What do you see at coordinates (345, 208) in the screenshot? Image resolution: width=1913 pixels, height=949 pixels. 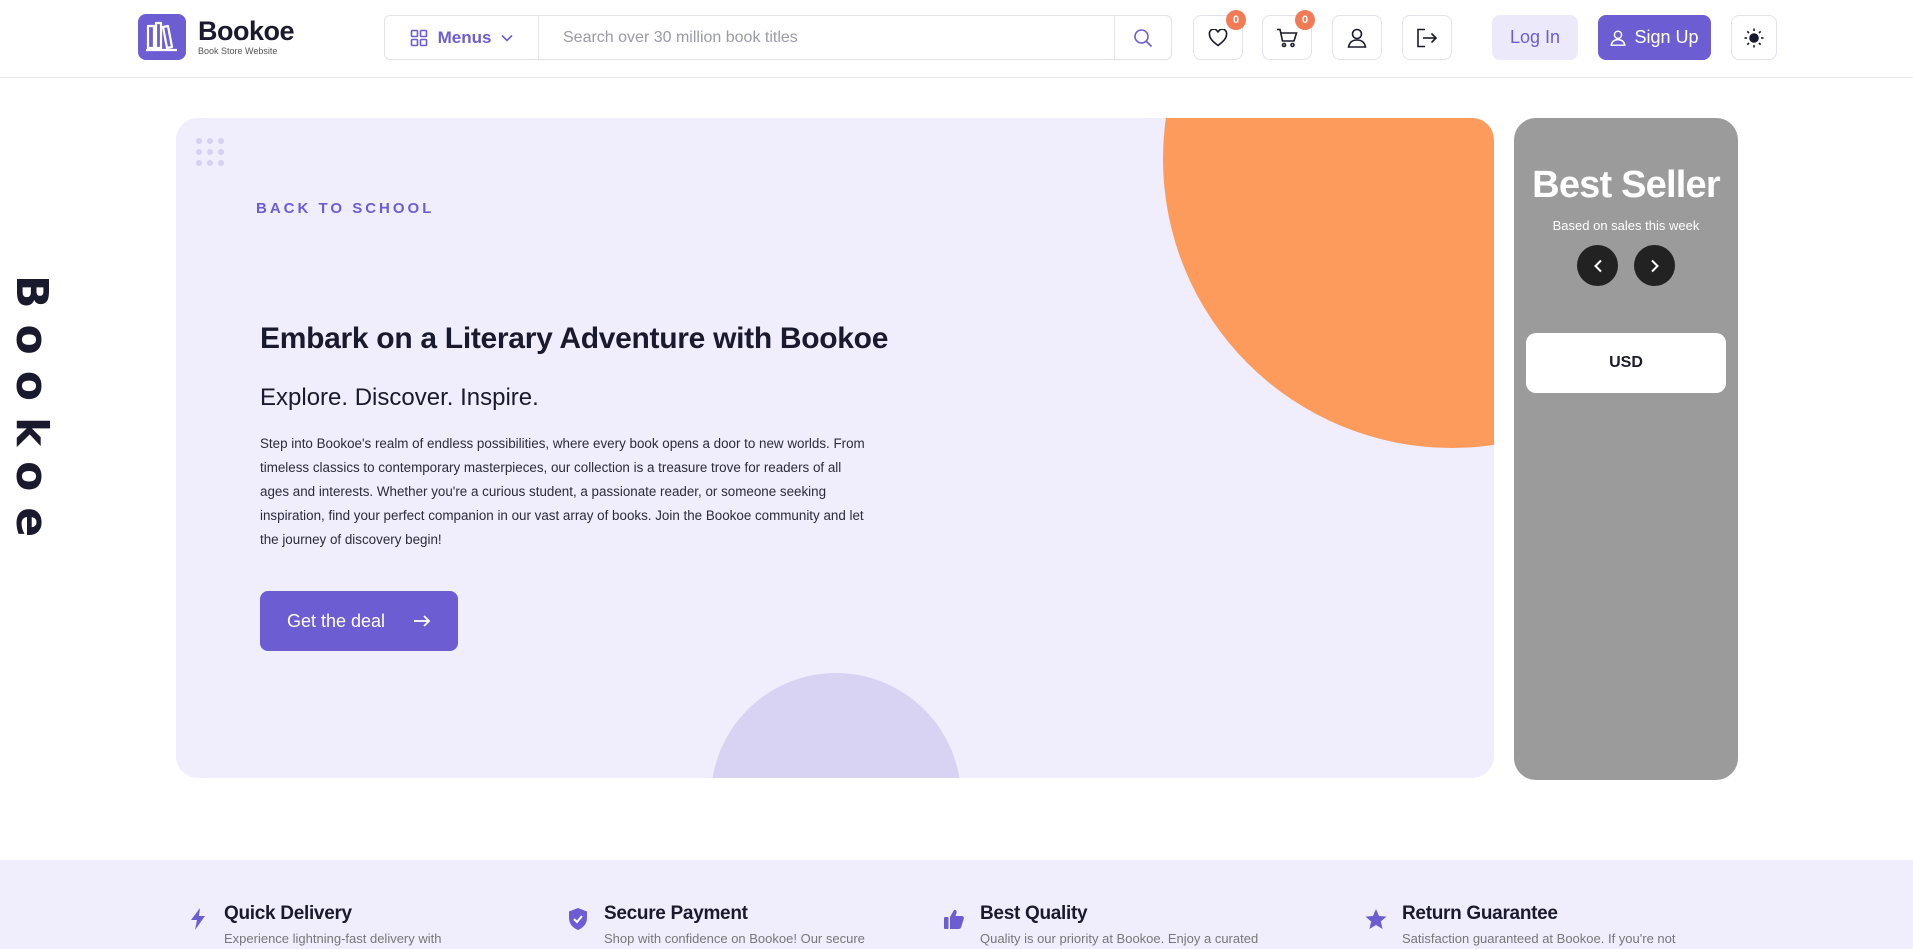 I see `hero-kicker: BACK TO SCHOOL` at bounding box center [345, 208].